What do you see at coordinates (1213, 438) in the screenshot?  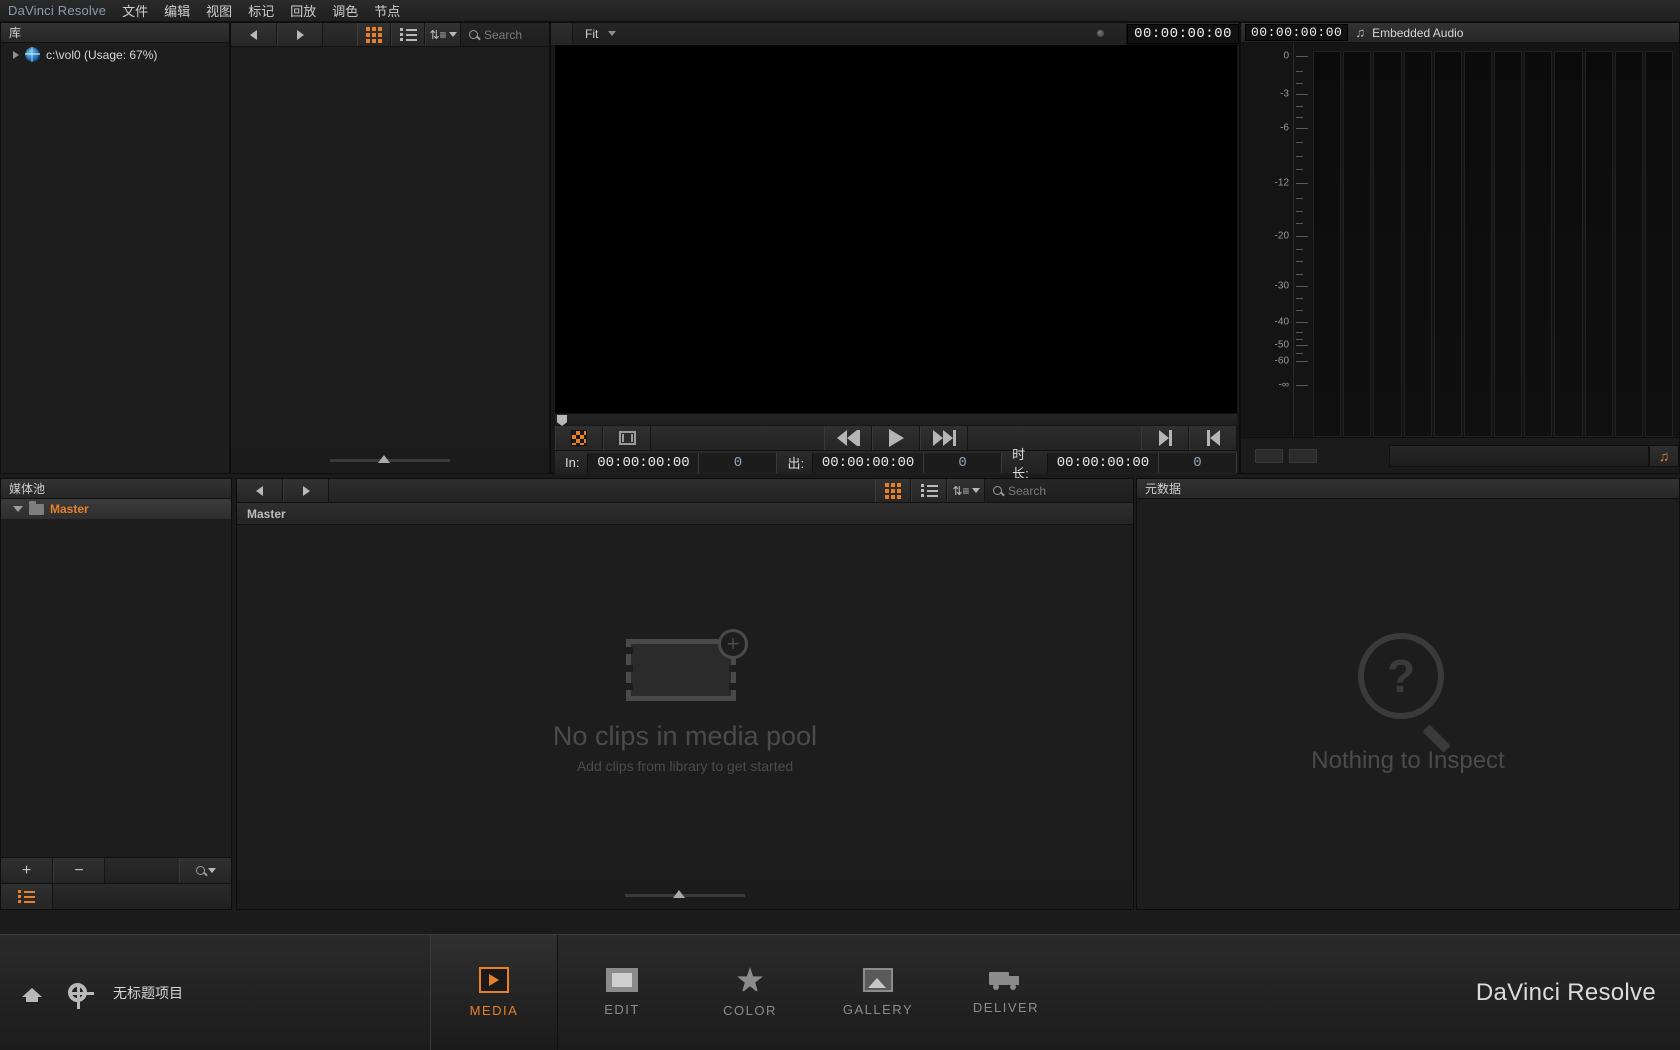 I see `mark-in-button` at bounding box center [1213, 438].